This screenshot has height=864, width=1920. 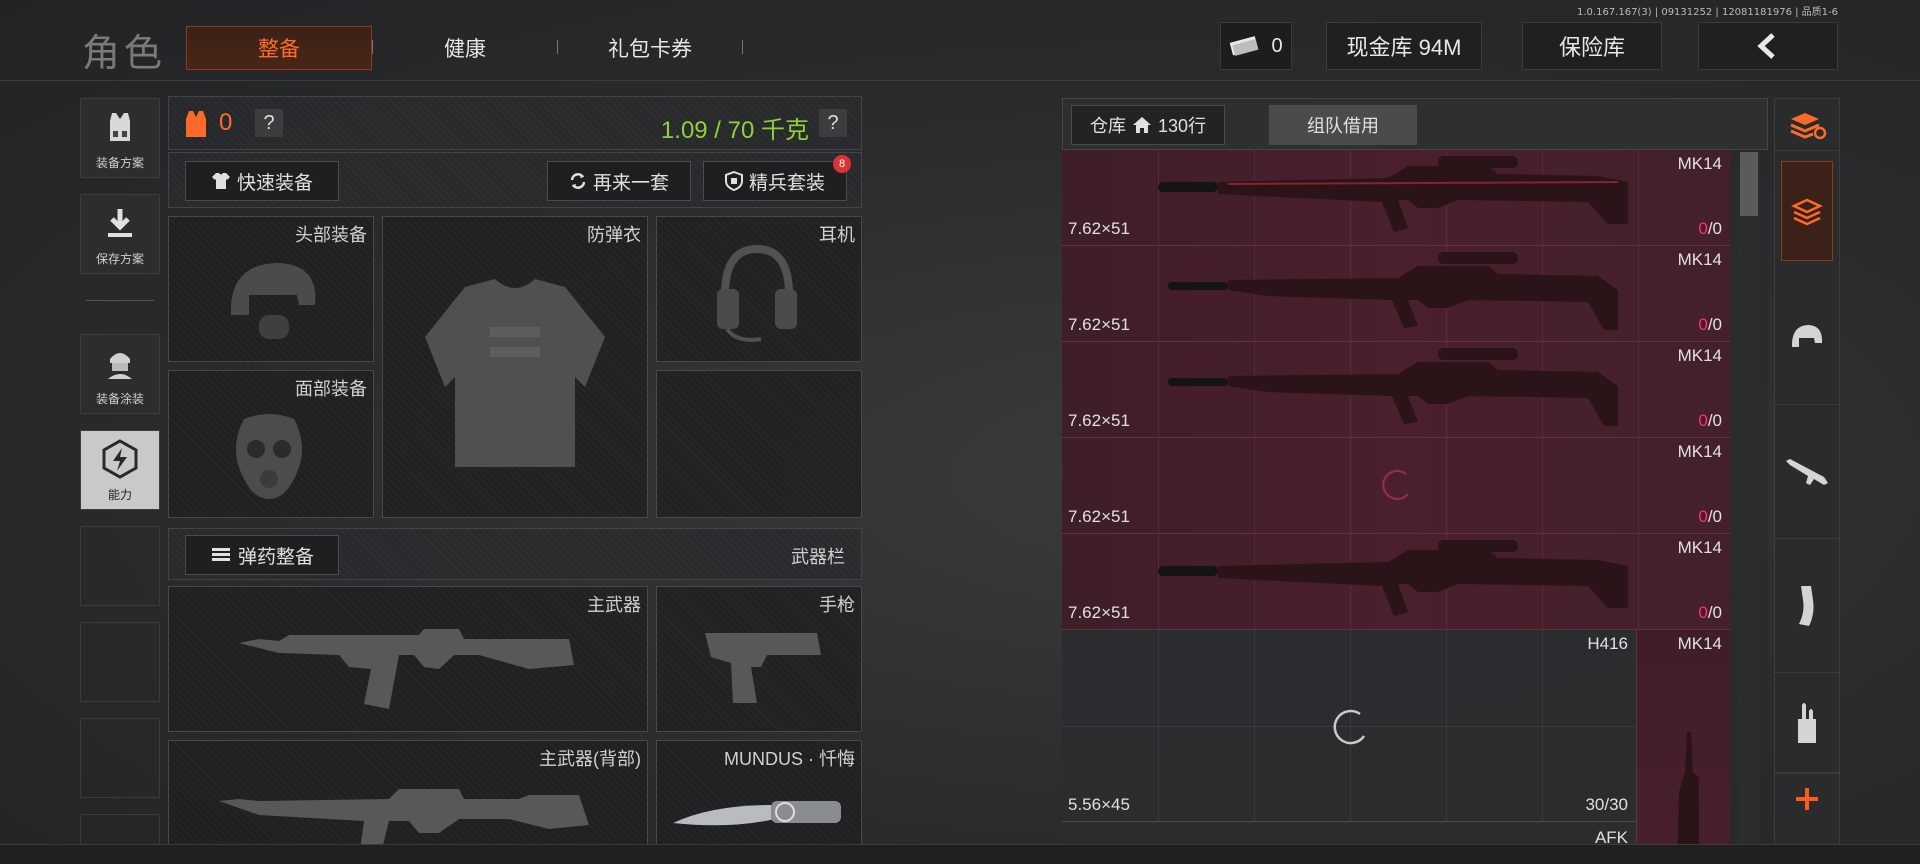 What do you see at coordinates (196, 126) in the screenshot?
I see `armor-vest-icon` at bounding box center [196, 126].